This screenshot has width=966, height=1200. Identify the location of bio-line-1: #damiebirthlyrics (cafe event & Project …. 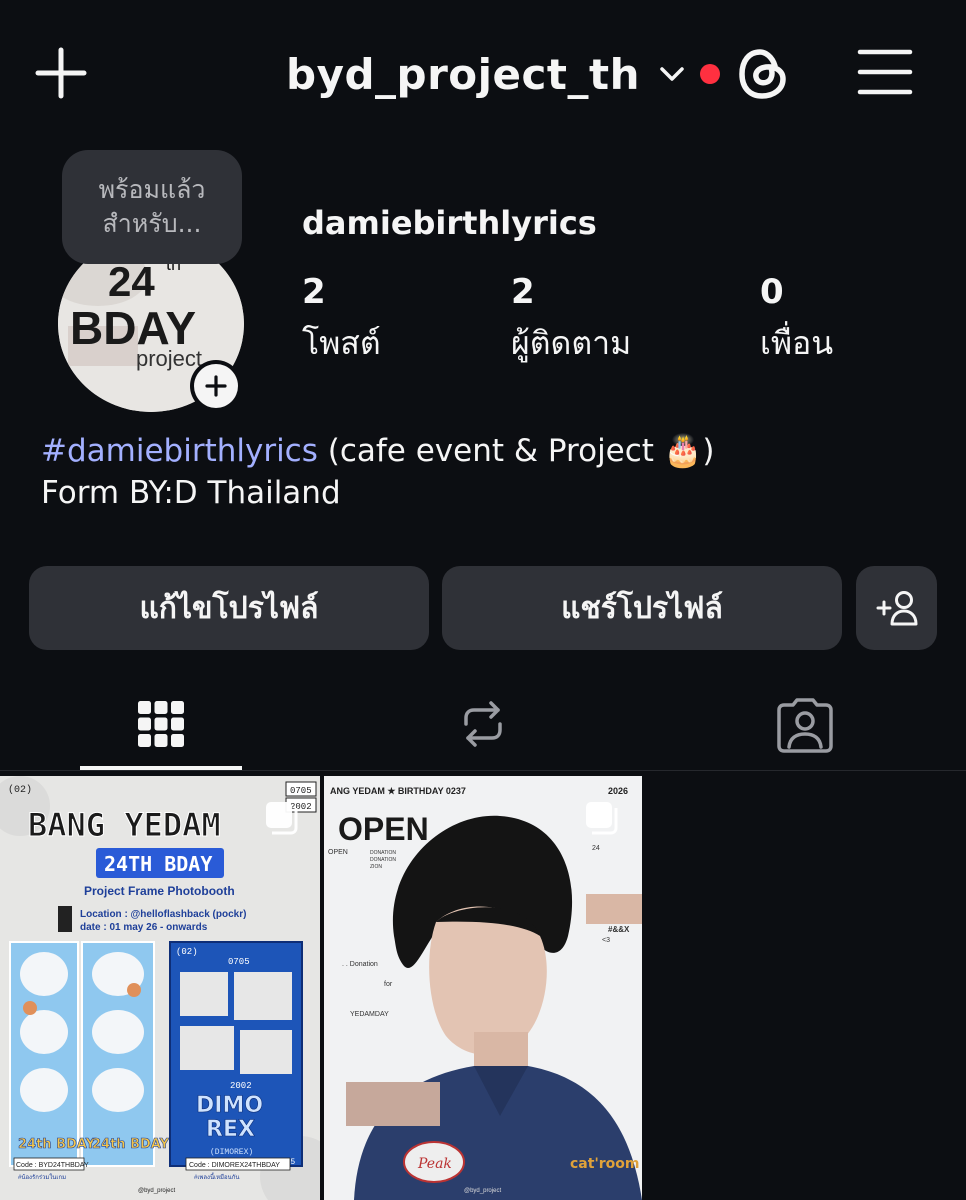
(378, 451).